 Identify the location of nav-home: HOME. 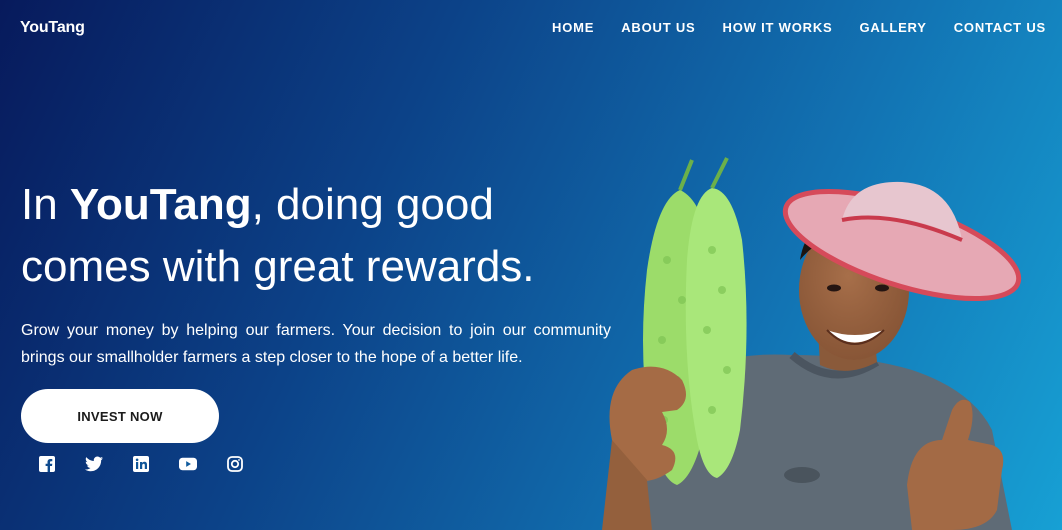
(573, 27).